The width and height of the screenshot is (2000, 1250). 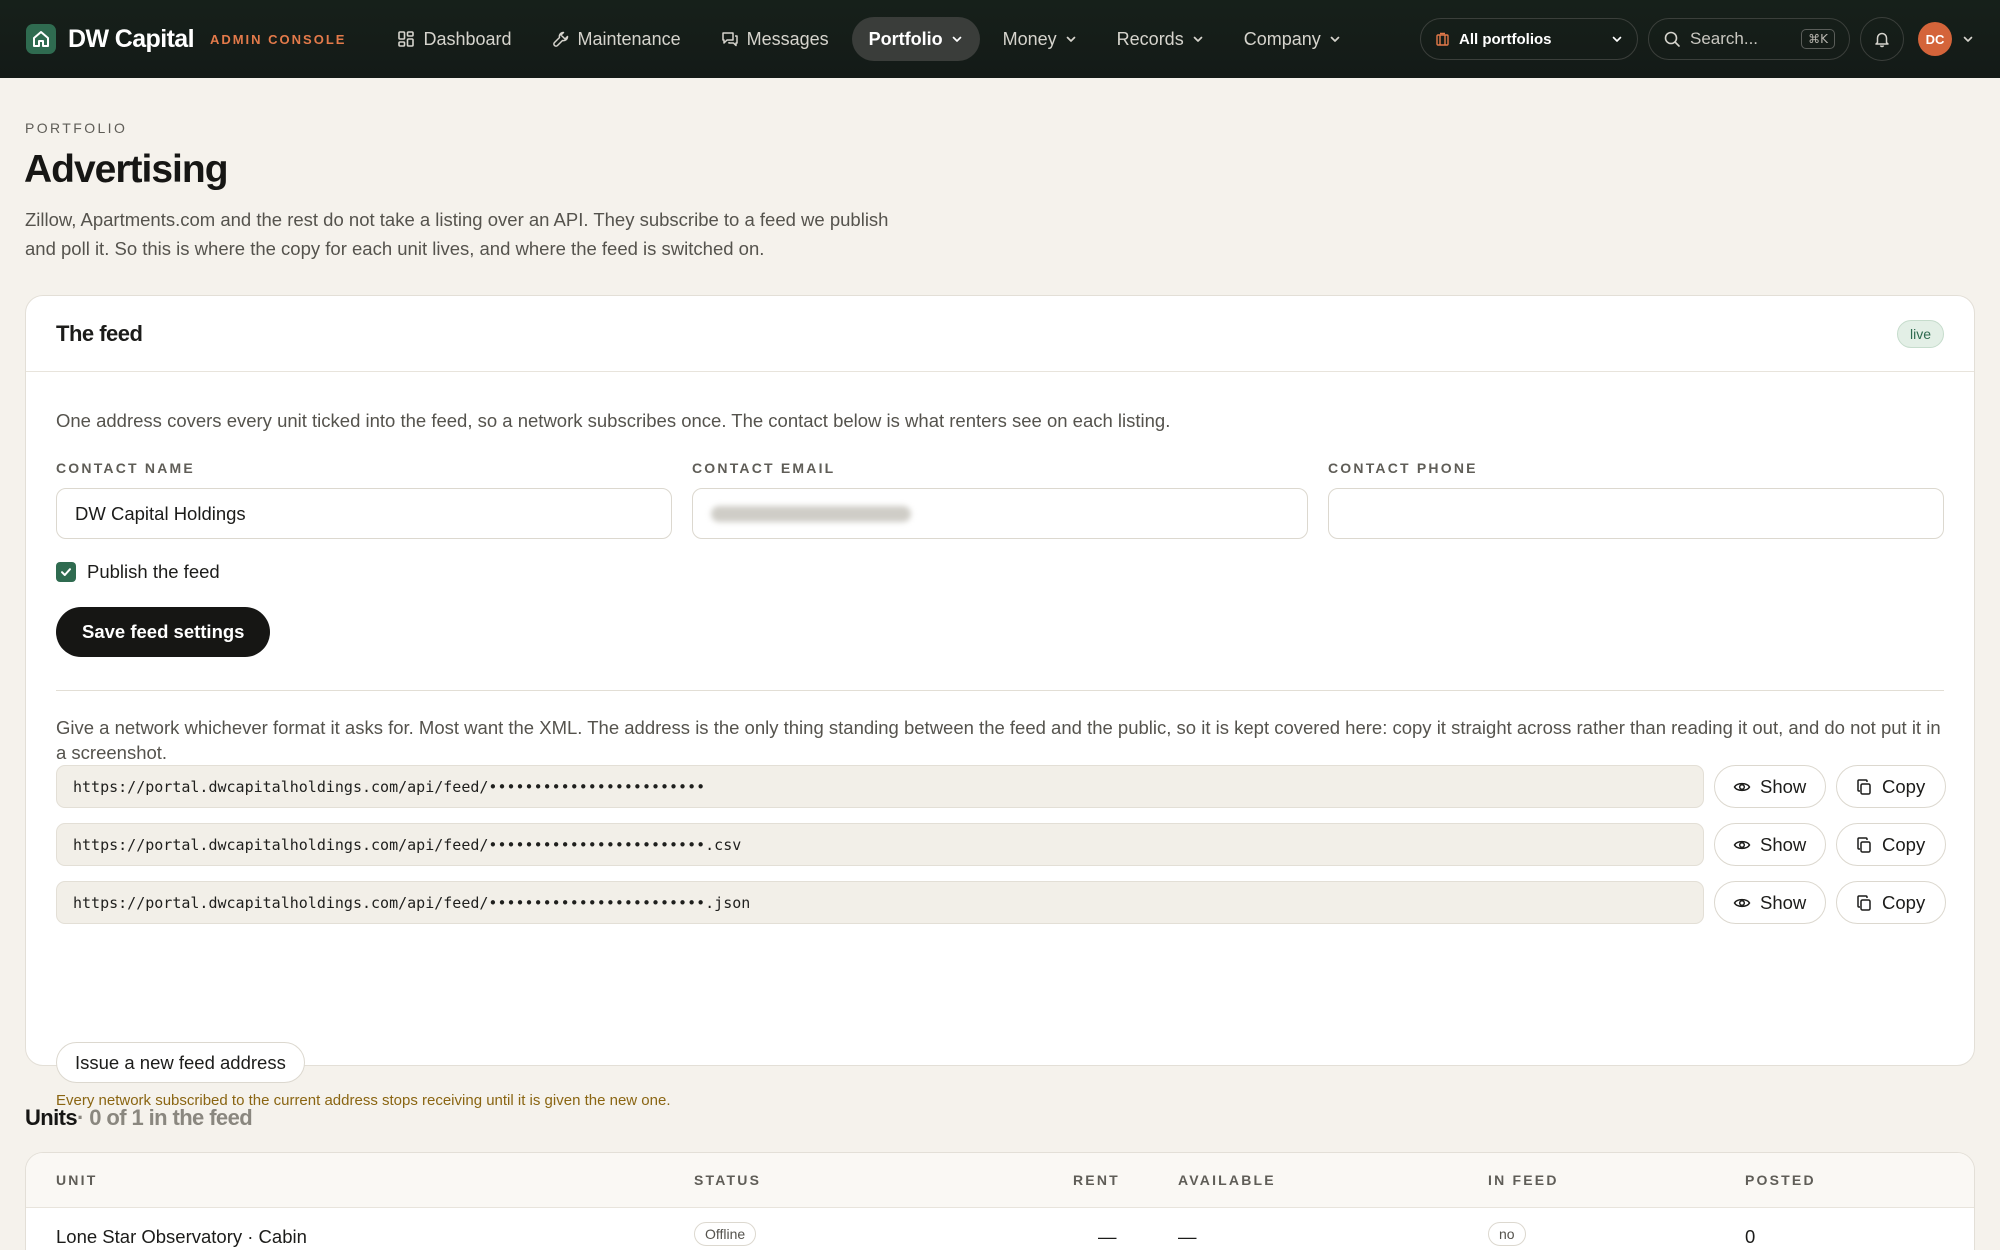 I want to click on contact-name-field: DW Capital Holdings, so click(x=364, y=513).